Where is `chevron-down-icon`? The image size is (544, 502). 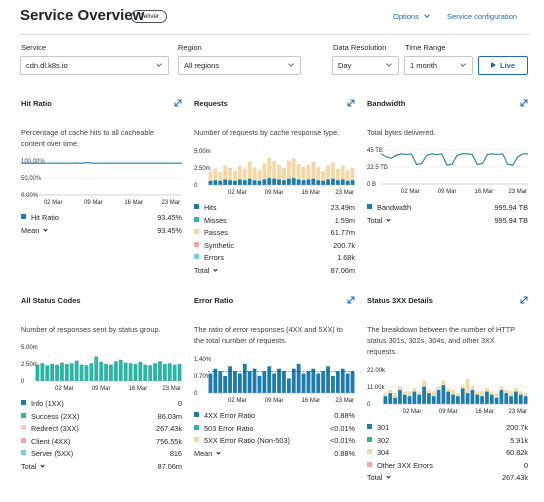
chevron-down-icon is located at coordinates (463, 64).